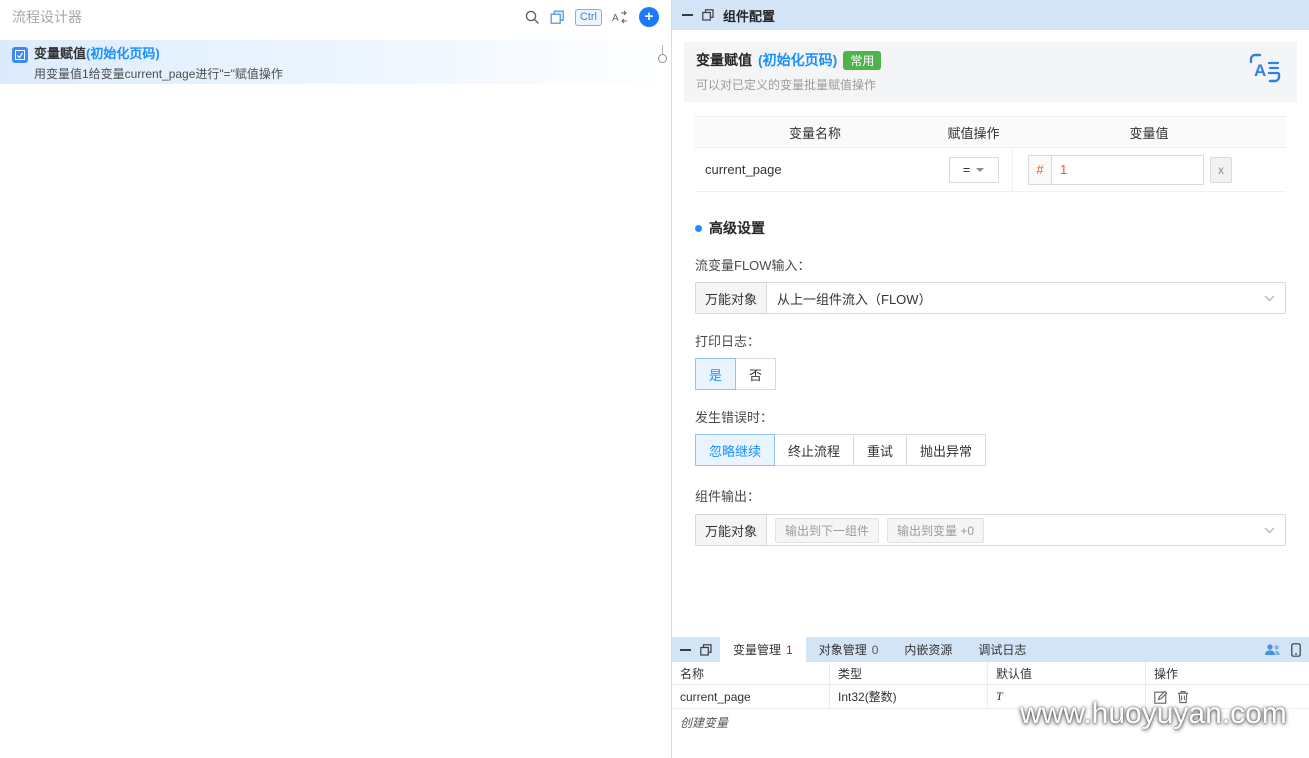 The height and width of the screenshot is (758, 1309). What do you see at coordinates (1067, 673) in the screenshot?
I see `col-header-default: 默认值` at bounding box center [1067, 673].